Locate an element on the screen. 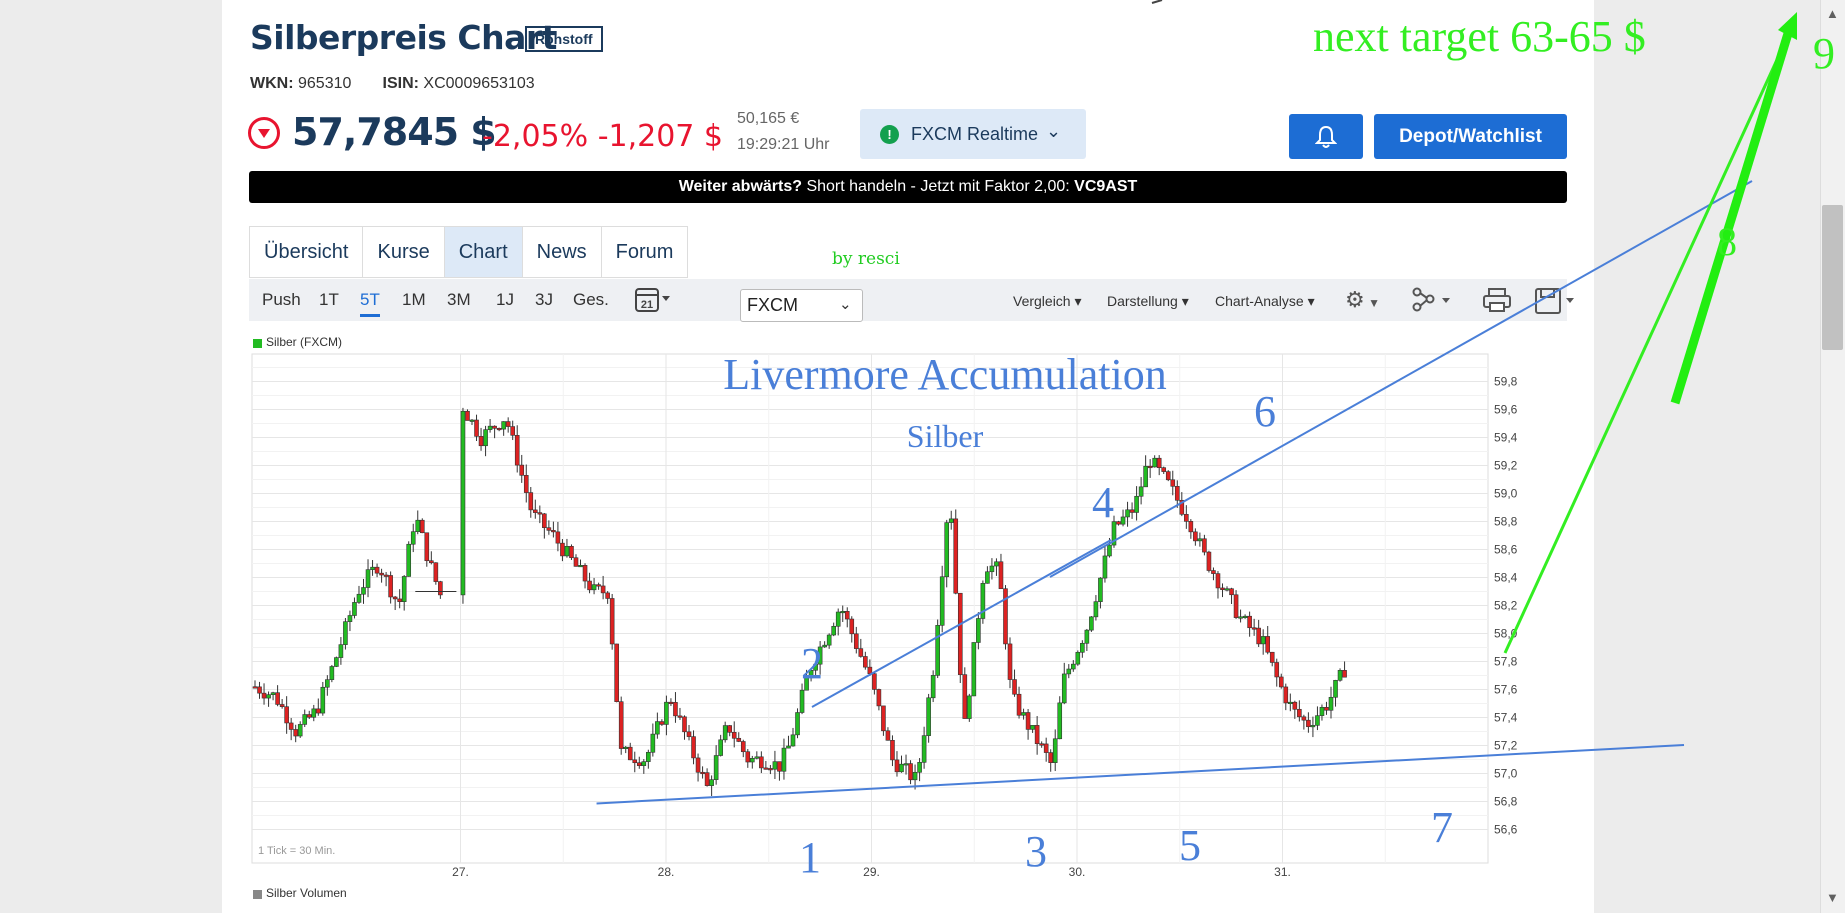 The image size is (1845, 913). period-5t: 5T is located at coordinates (370, 303).